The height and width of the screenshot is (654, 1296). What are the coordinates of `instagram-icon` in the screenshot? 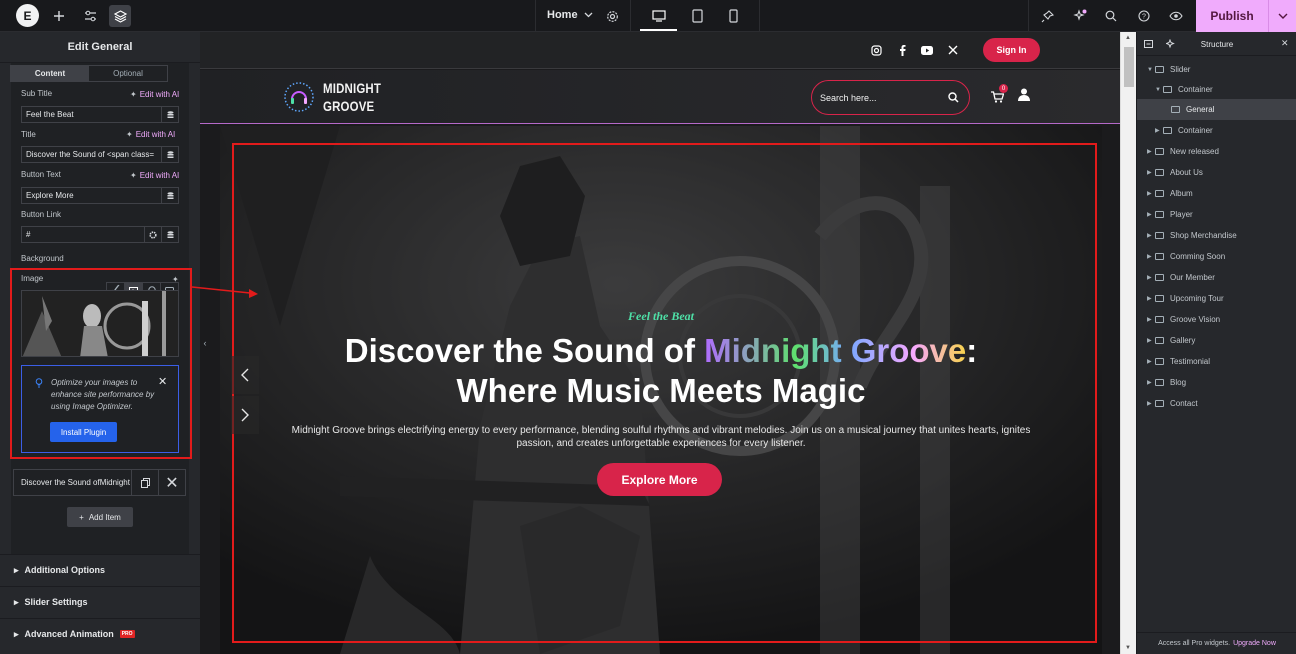 It's located at (876, 50).